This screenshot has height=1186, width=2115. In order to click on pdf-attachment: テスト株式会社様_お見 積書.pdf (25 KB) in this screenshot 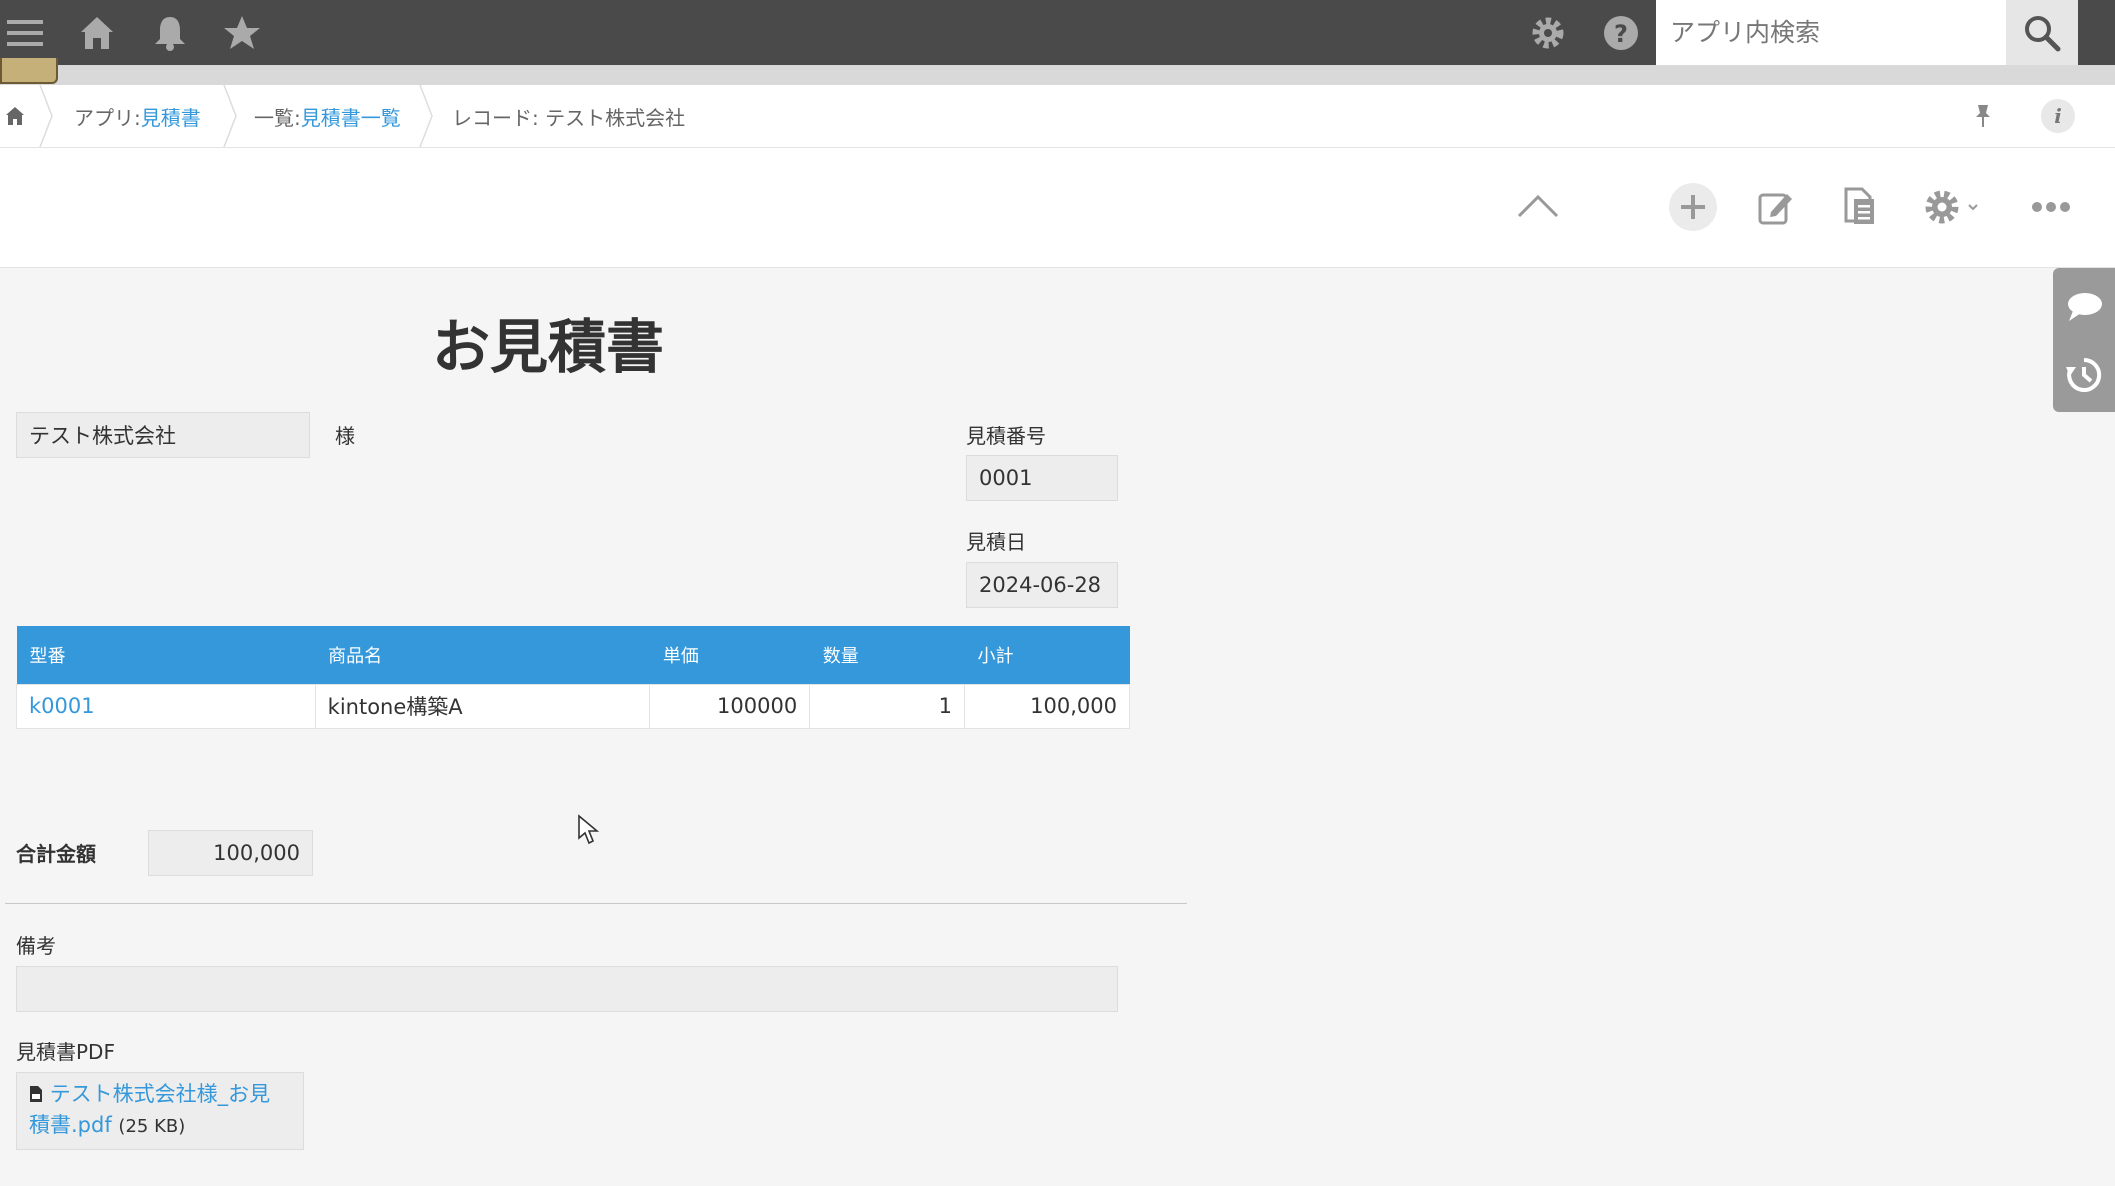, I will do `click(160, 1111)`.